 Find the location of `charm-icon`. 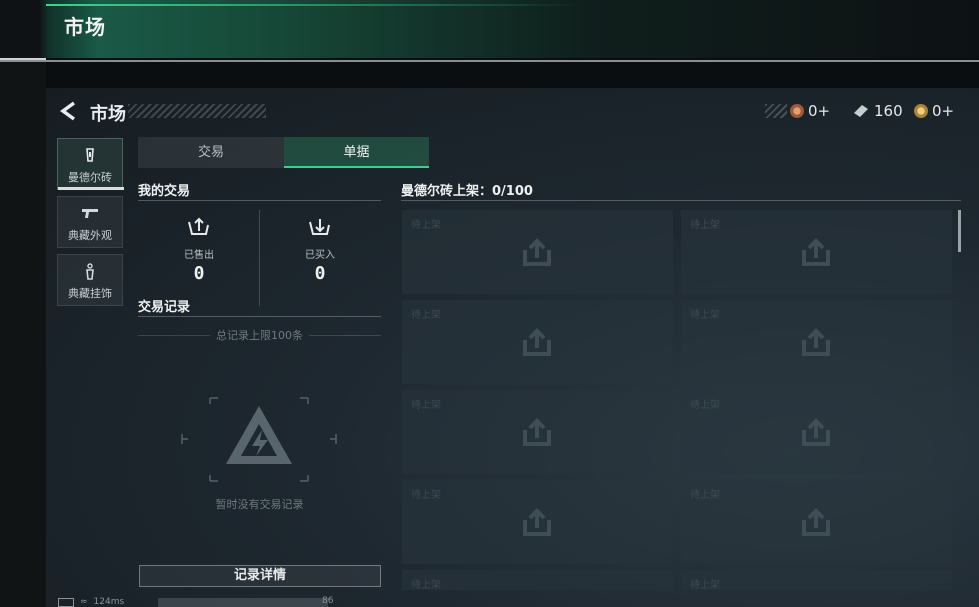

charm-icon is located at coordinates (90, 271).